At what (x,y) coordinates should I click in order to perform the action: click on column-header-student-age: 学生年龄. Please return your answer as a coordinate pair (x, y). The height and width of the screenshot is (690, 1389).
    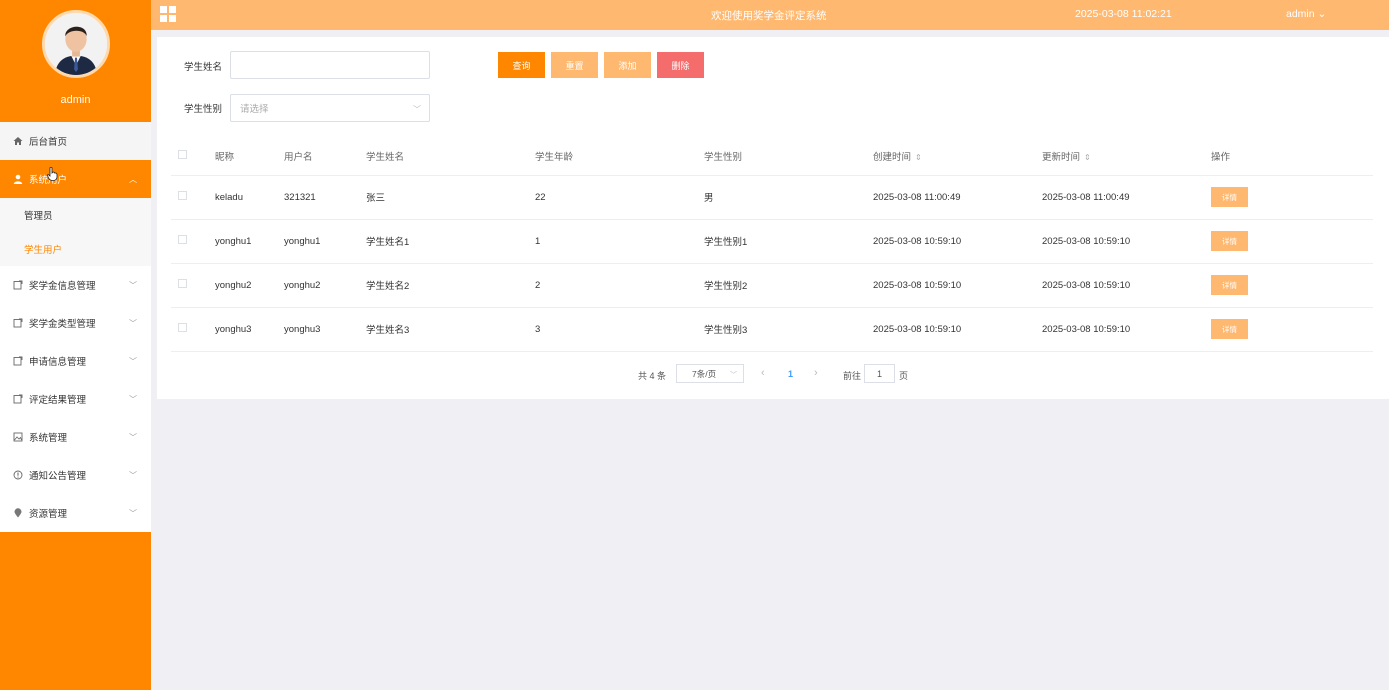
    Looking at the image, I should click on (619, 156).